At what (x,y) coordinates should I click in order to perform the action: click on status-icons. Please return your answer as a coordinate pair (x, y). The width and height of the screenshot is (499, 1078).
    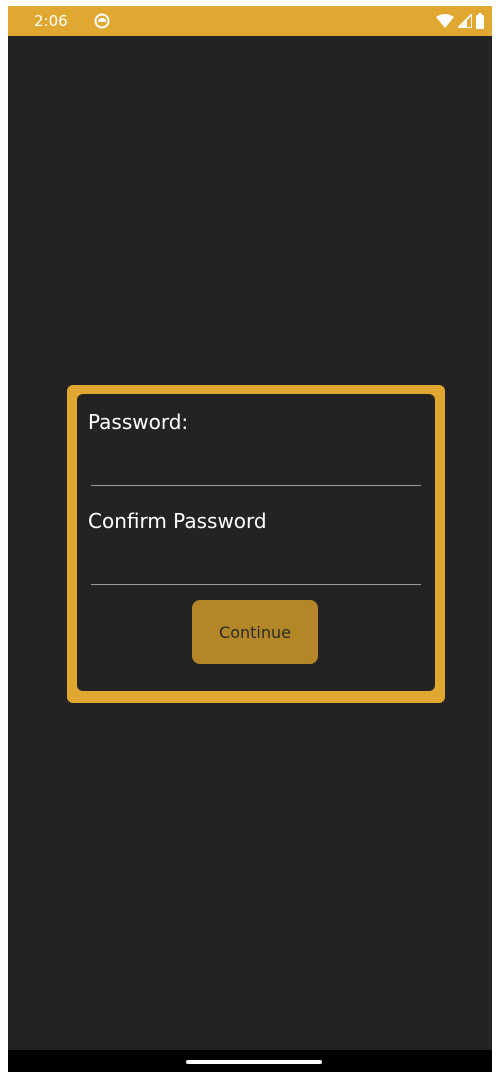
    Looking at the image, I should click on (460, 21).